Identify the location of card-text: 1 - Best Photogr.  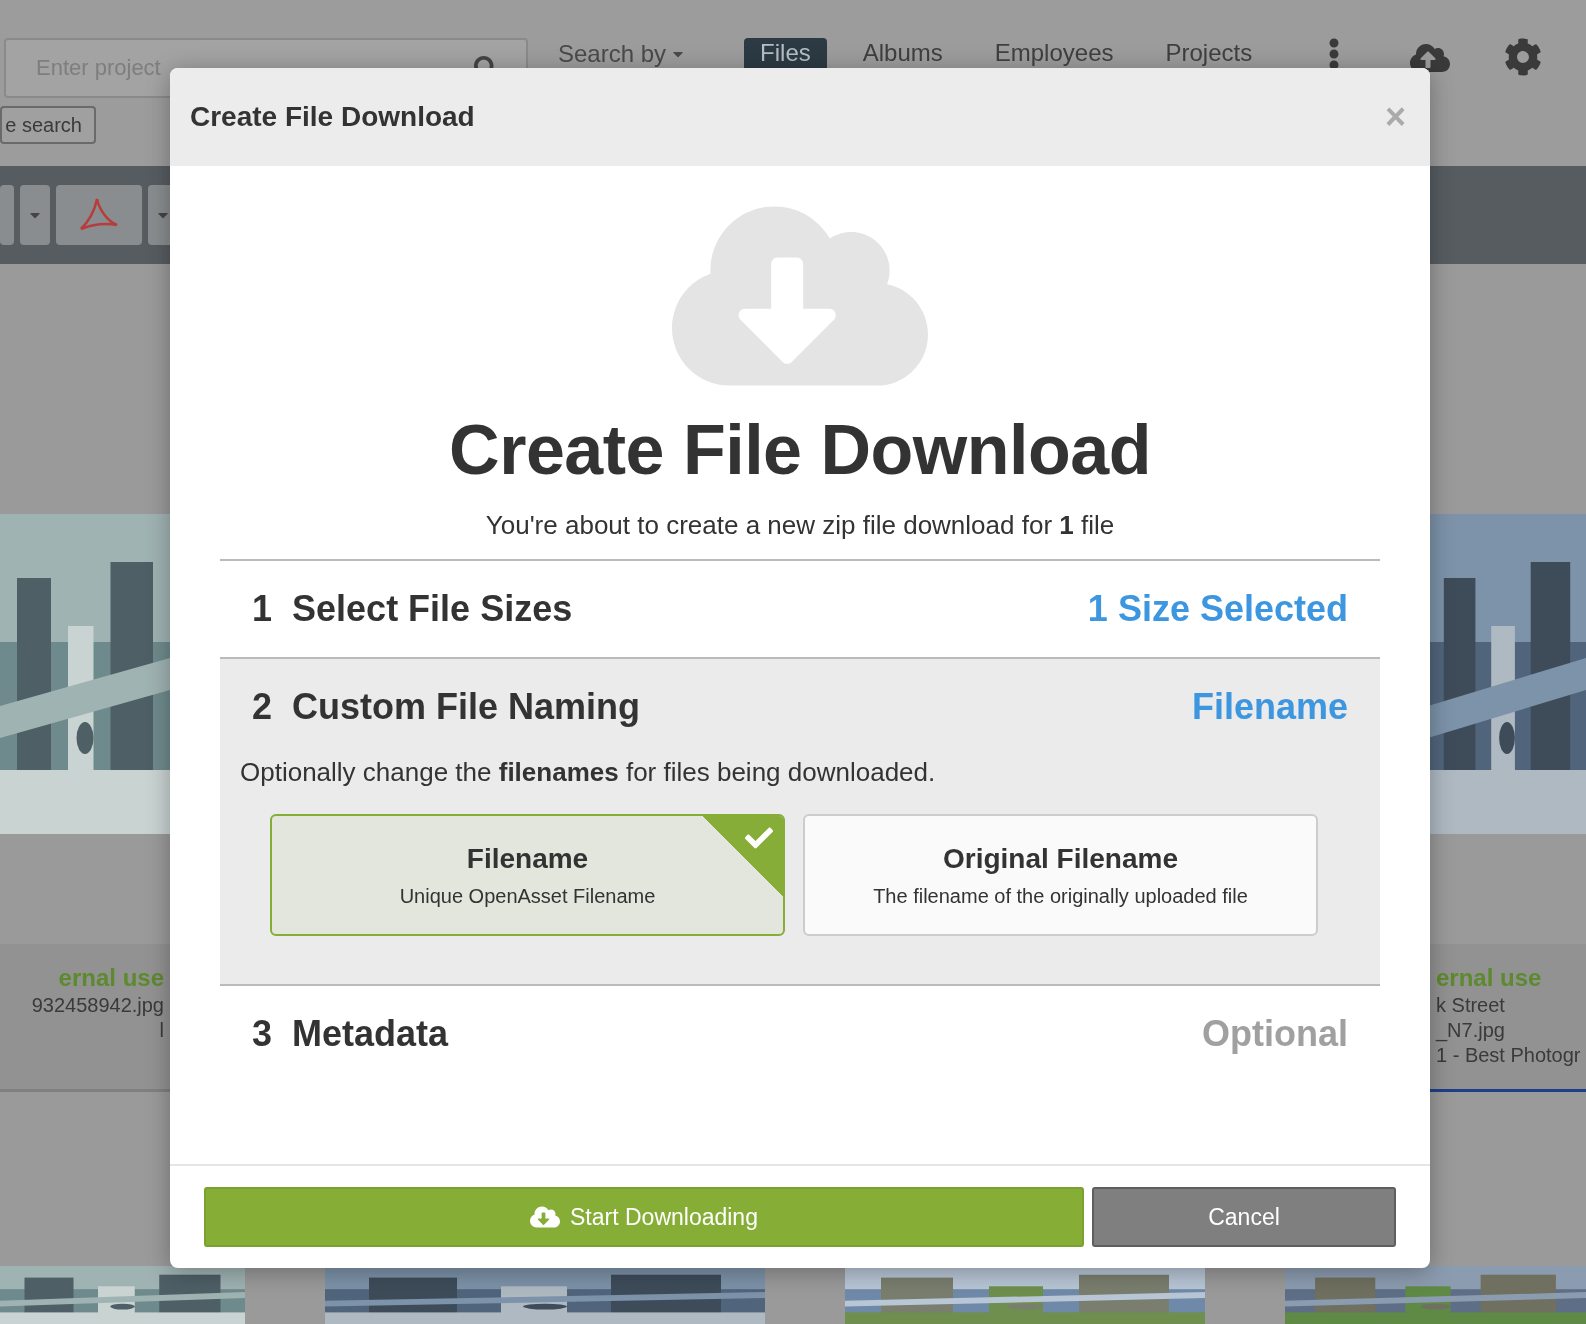
(1508, 1055).